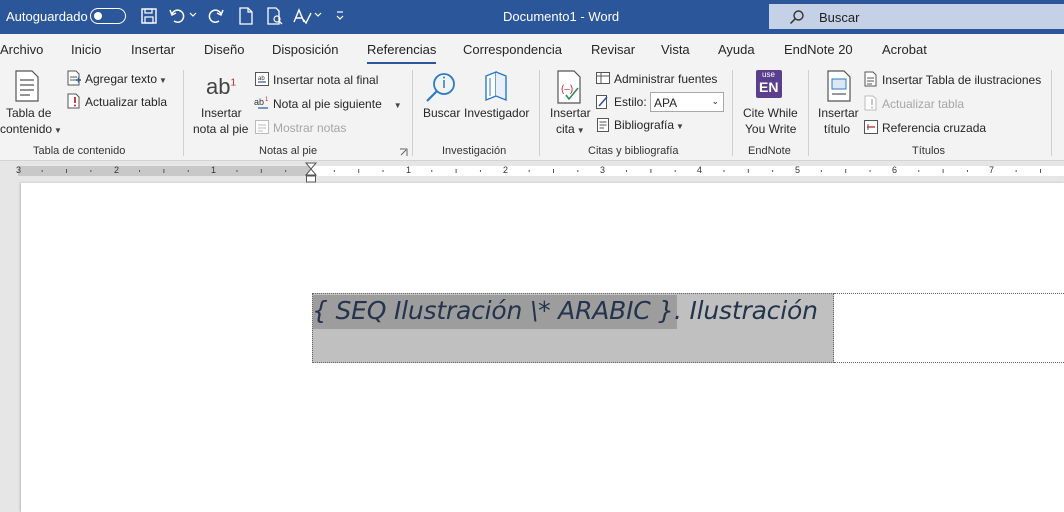  Describe the element at coordinates (288, 151) in the screenshot. I see `group-label-footnotes: Notas al pie` at that location.